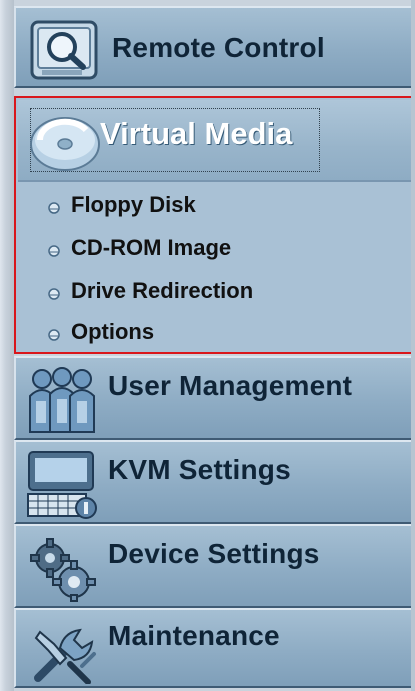  Describe the element at coordinates (65, 144) in the screenshot. I see `disc-icon` at that location.